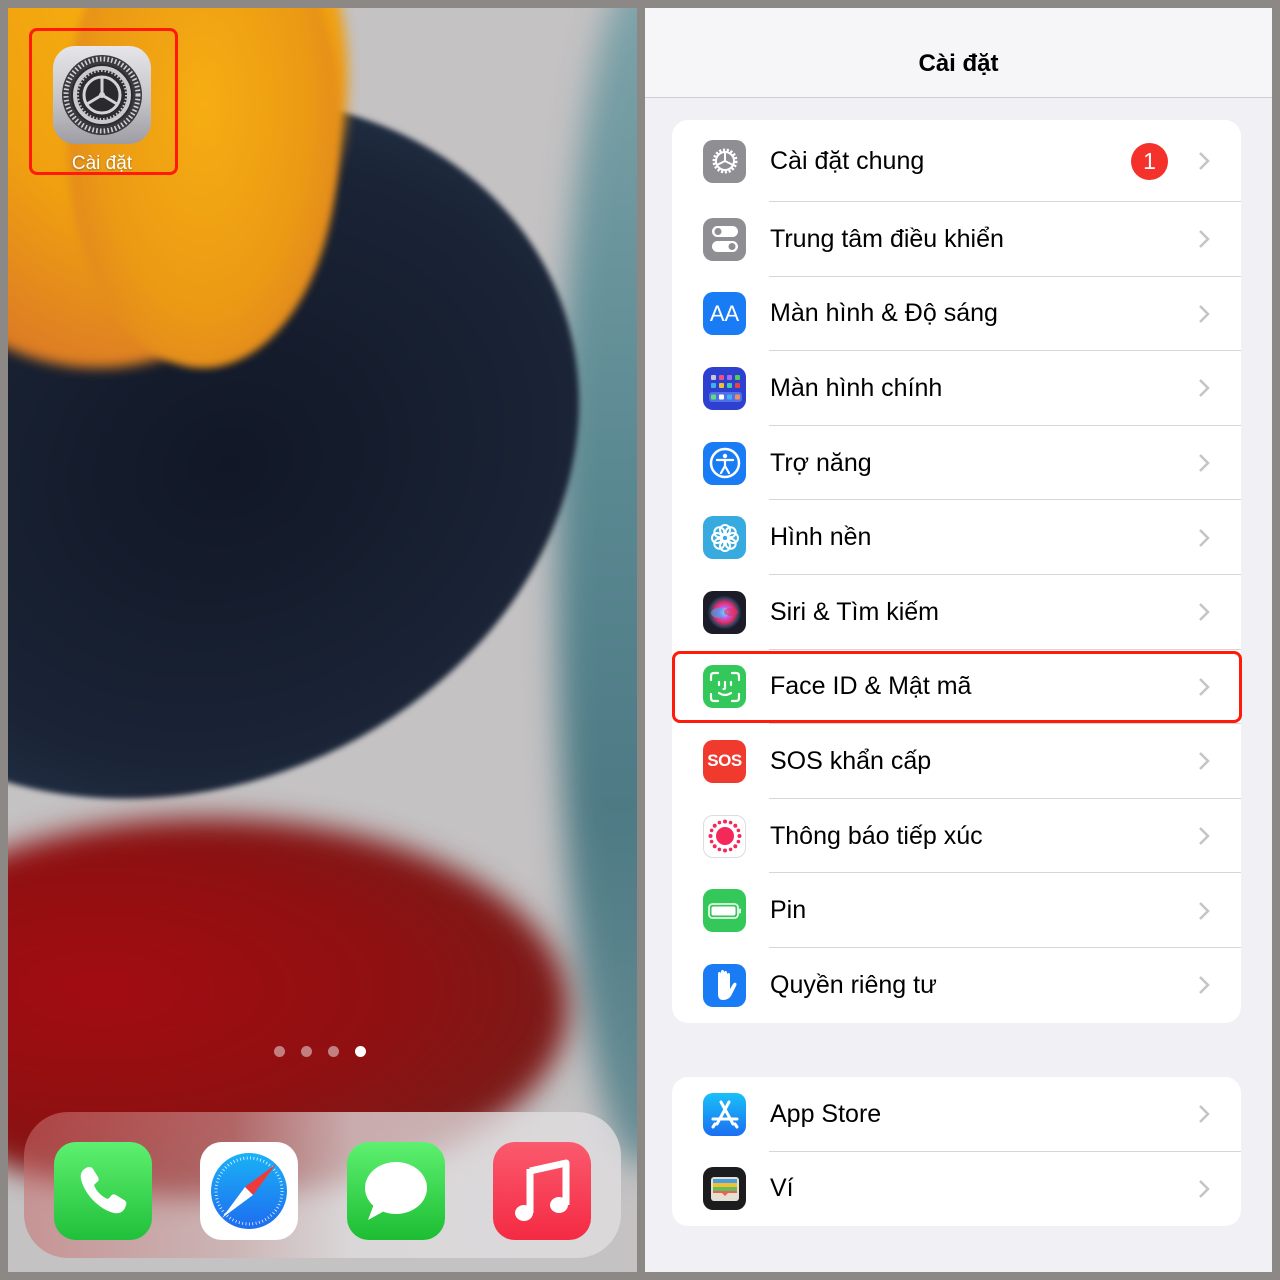 This screenshot has width=1280, height=1280. What do you see at coordinates (597, 588) in the screenshot?
I see `wallpaper-teal-shape` at bounding box center [597, 588].